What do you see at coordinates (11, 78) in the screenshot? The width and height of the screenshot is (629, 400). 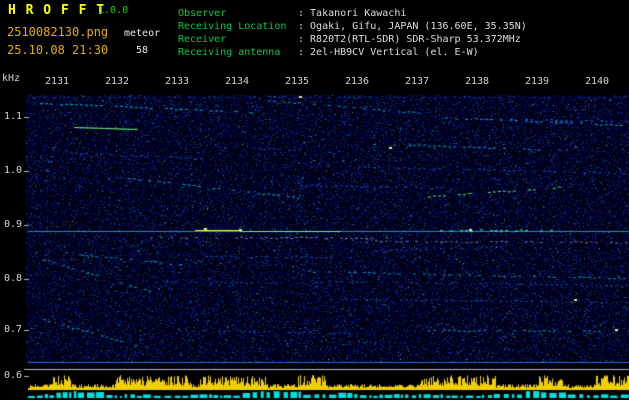 I see `y-axis-unit: kHz` at bounding box center [11, 78].